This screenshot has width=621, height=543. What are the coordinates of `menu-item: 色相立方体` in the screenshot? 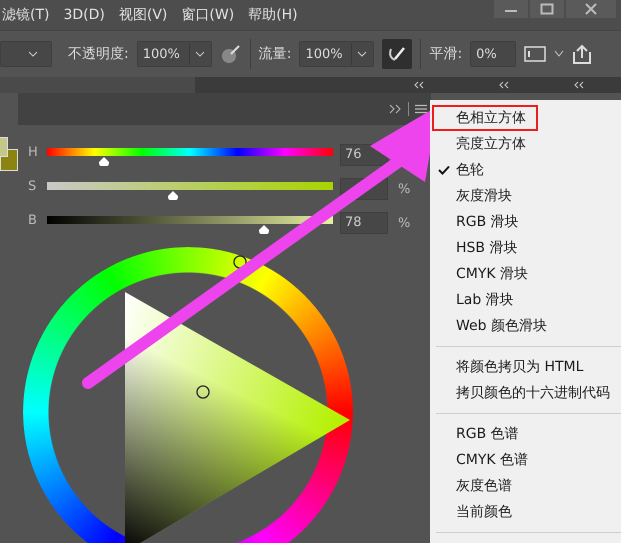 It's located at (485, 118).